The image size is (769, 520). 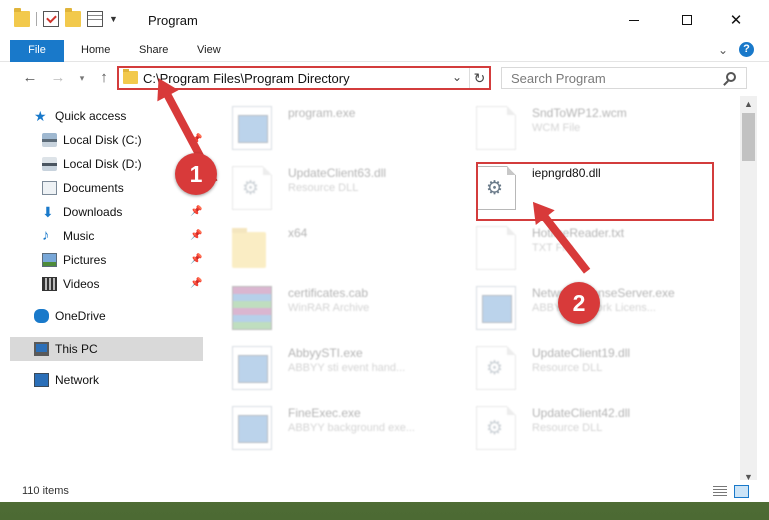 I want to click on file-tile: UpdateClient42.dll Resource DLL, so click(x=593, y=429).